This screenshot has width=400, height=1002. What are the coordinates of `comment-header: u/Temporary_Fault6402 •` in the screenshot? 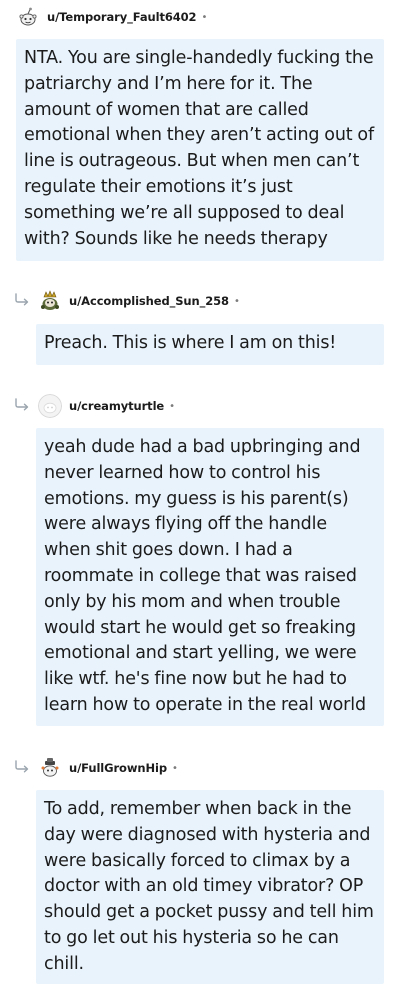 It's located at (111, 17).